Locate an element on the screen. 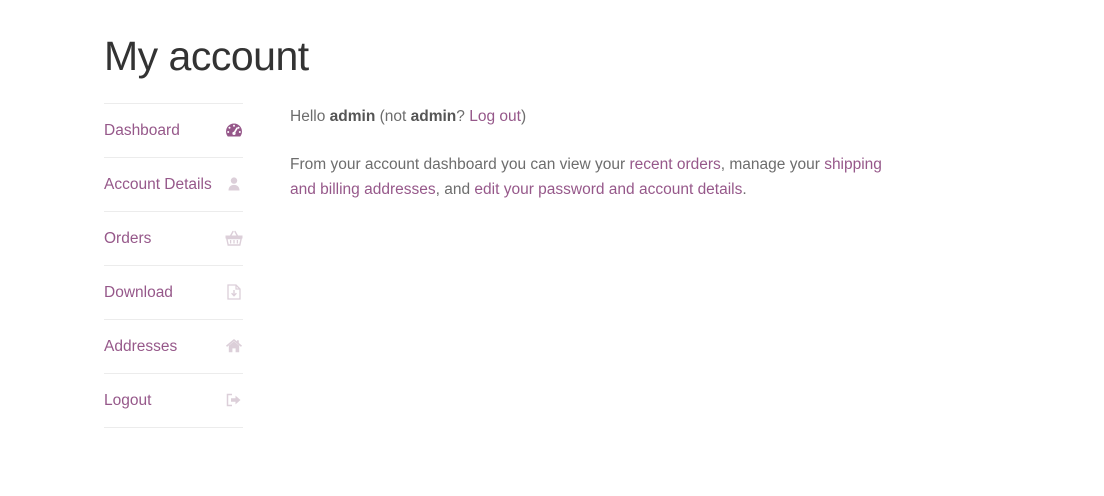  not-username: admin is located at coordinates (433, 116).